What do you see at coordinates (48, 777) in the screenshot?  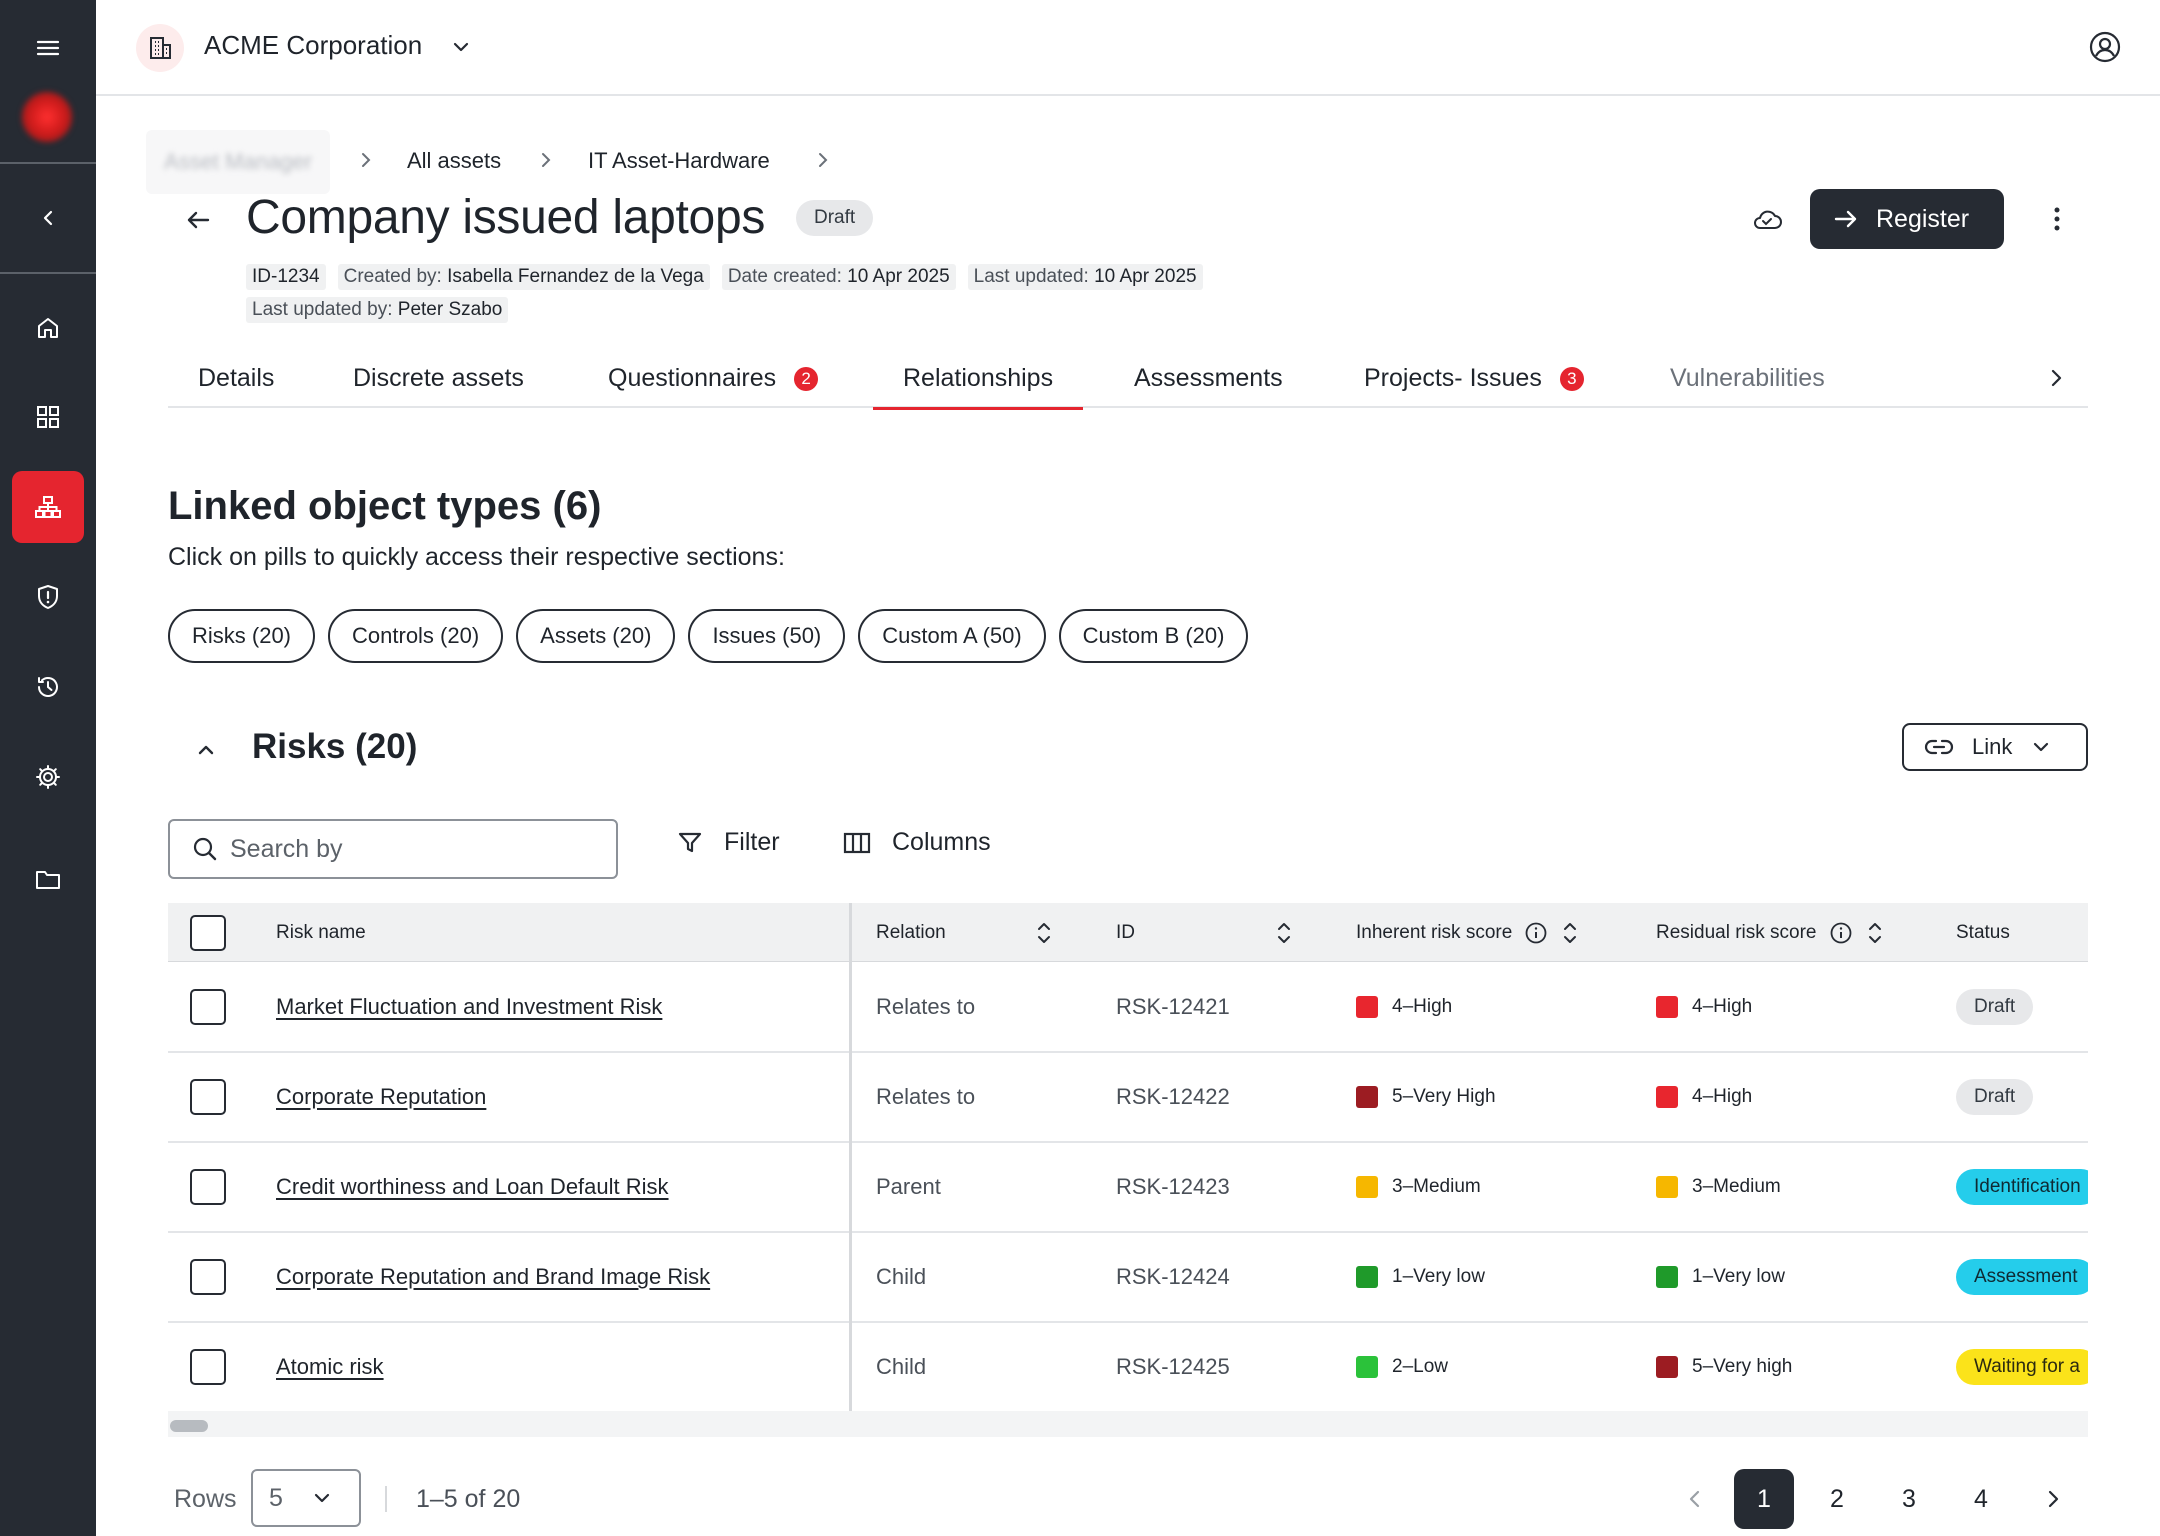 I see `gear-icon` at bounding box center [48, 777].